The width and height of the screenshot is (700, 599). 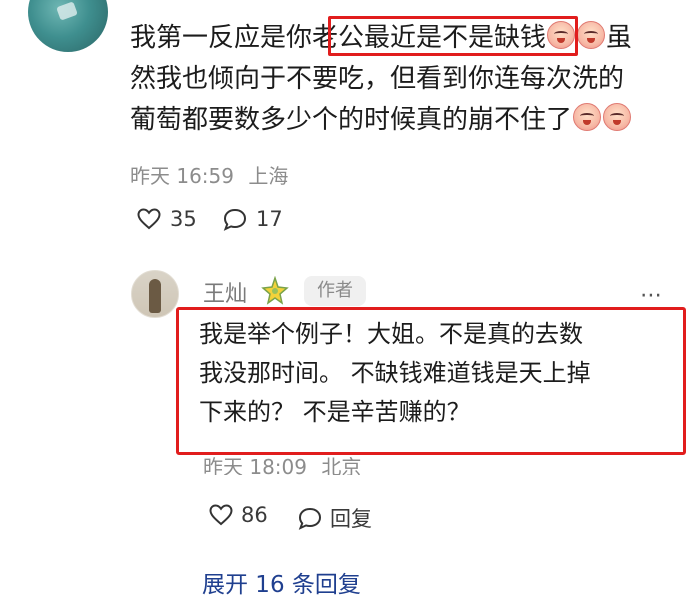 What do you see at coordinates (255, 465) in the screenshot?
I see `reply-time: 昨天 18:09` at bounding box center [255, 465].